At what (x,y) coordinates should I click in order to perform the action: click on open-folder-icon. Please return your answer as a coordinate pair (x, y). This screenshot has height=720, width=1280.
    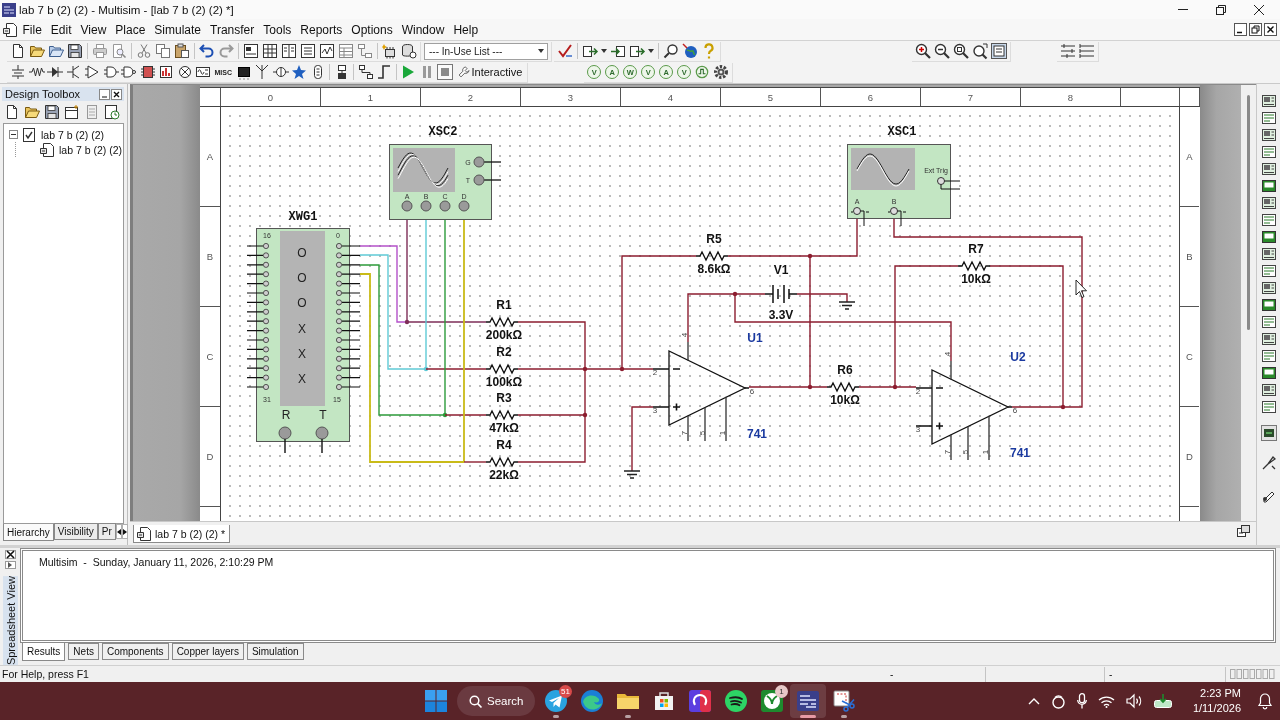
    Looking at the image, I should click on (37, 51).